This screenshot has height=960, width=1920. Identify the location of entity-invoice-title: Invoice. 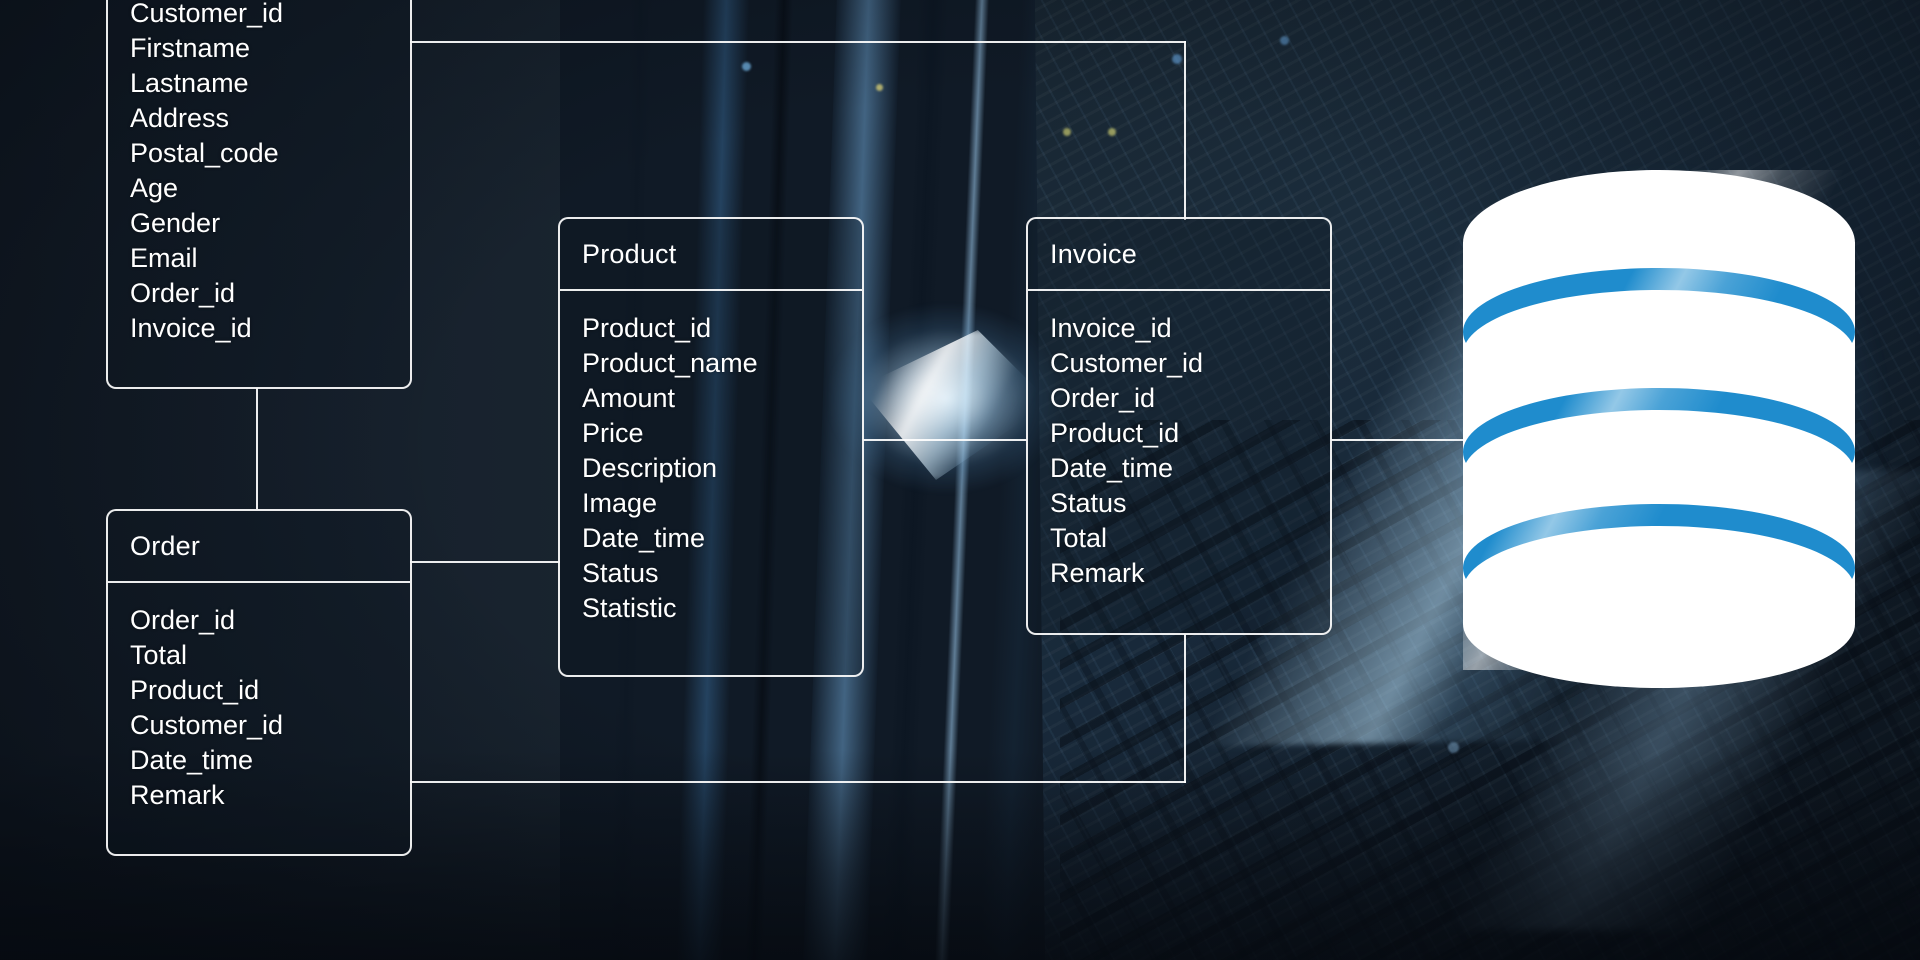
(1093, 254).